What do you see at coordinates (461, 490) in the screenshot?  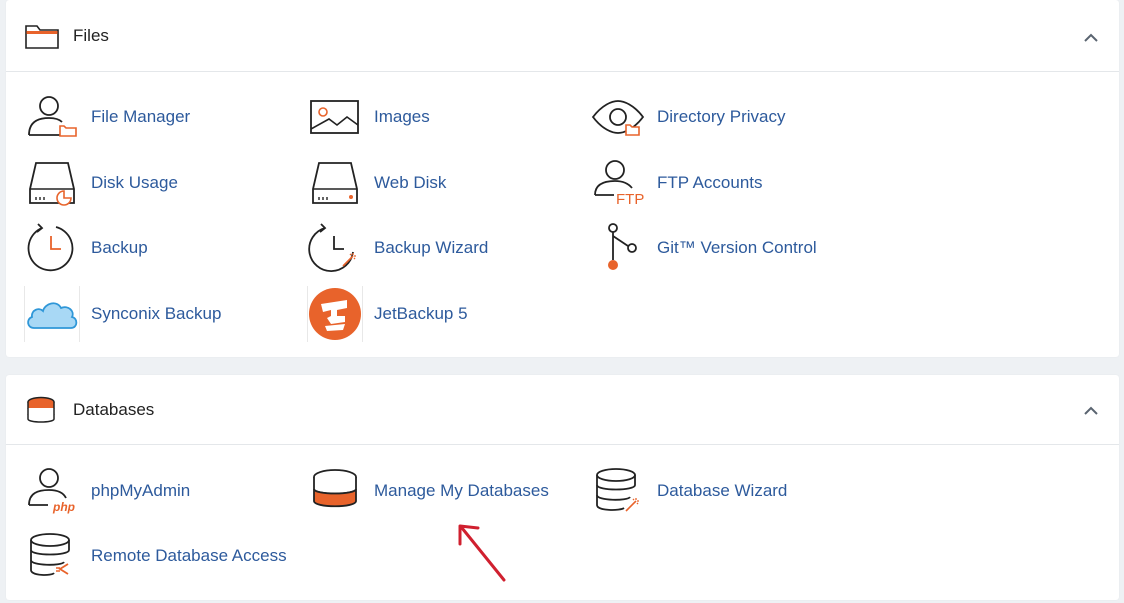 I see `manage-databases-label: Manage My Databases` at bounding box center [461, 490].